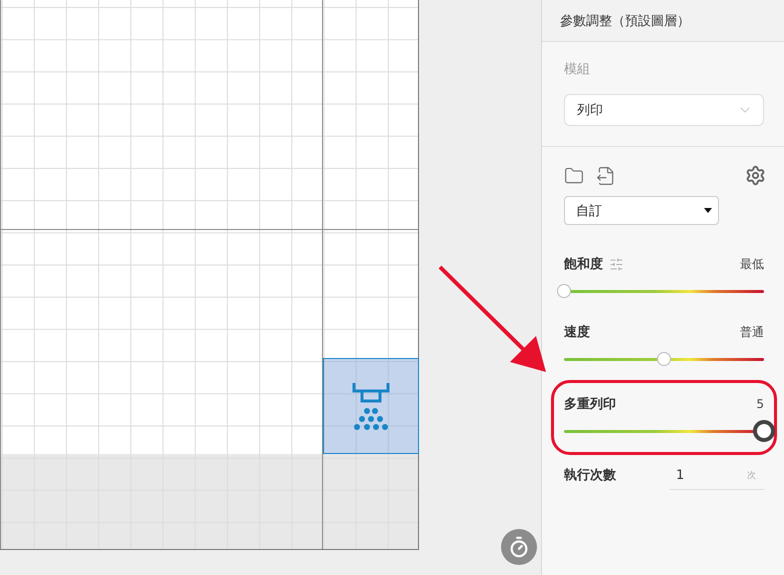  What do you see at coordinates (574, 176) in the screenshot?
I see `folder-icon` at bounding box center [574, 176].